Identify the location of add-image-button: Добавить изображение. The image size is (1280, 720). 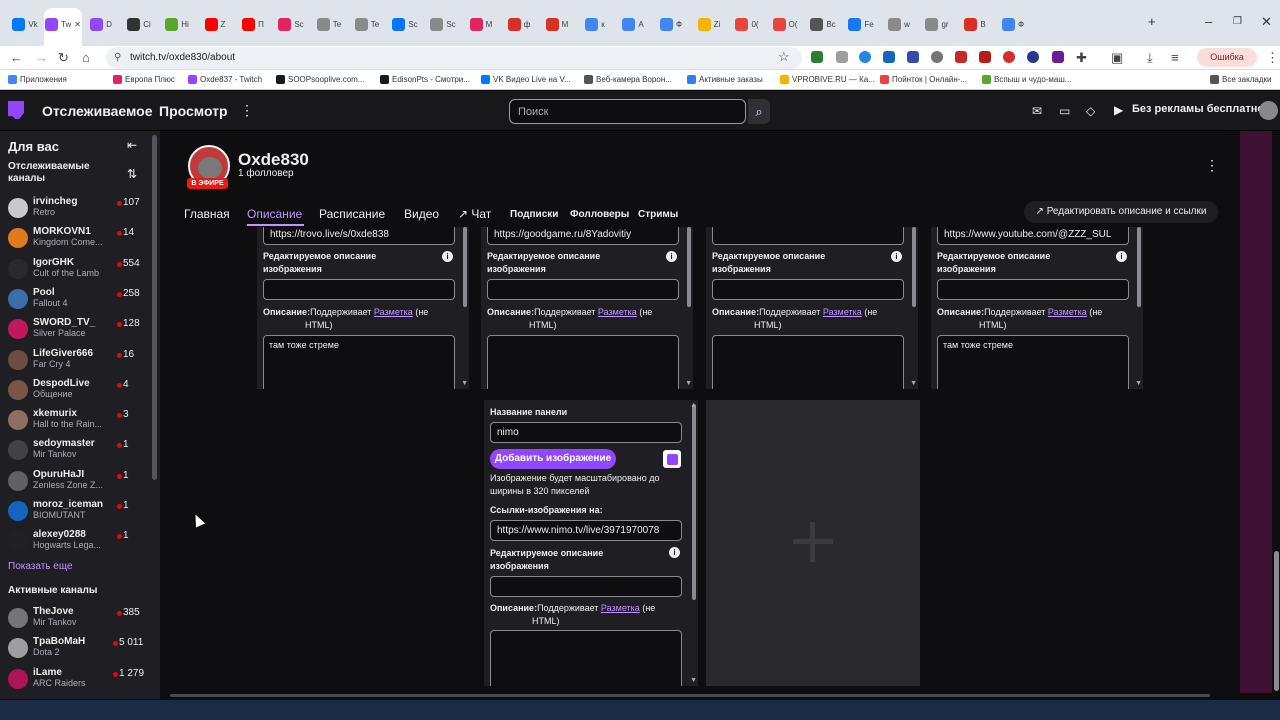
(553, 459).